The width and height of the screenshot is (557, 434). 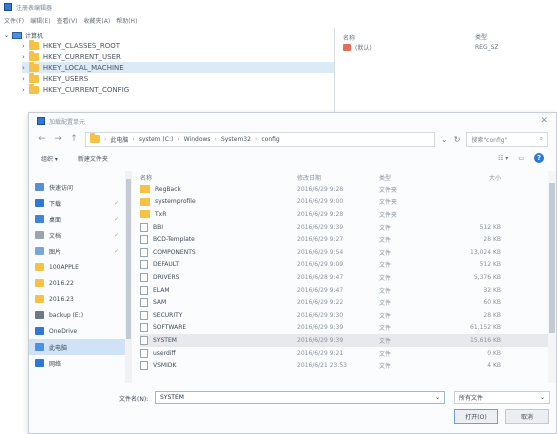 What do you see at coordinates (40, 20) in the screenshot?
I see `menu-edit: 编辑(E)` at bounding box center [40, 20].